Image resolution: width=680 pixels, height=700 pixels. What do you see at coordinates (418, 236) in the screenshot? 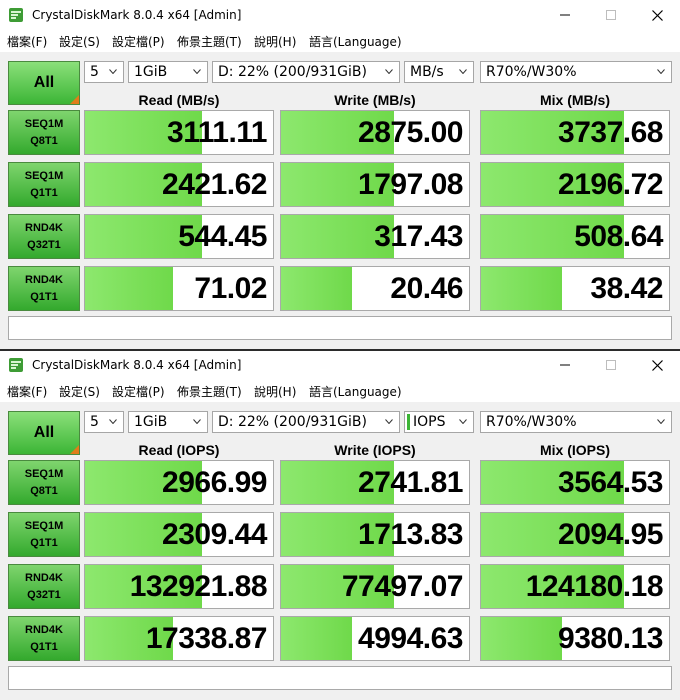
I see `write-value: 317.43` at bounding box center [418, 236].